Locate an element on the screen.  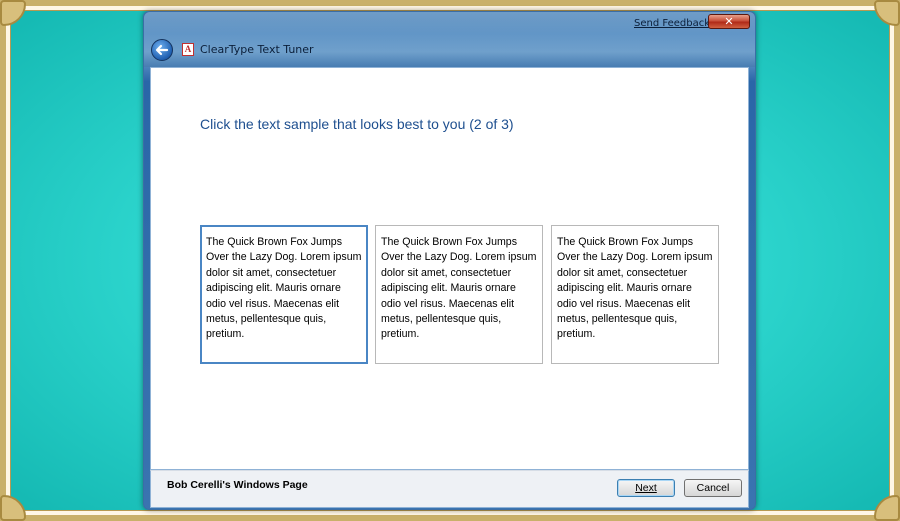
next-button-label: Next is located at coordinates (646, 488).